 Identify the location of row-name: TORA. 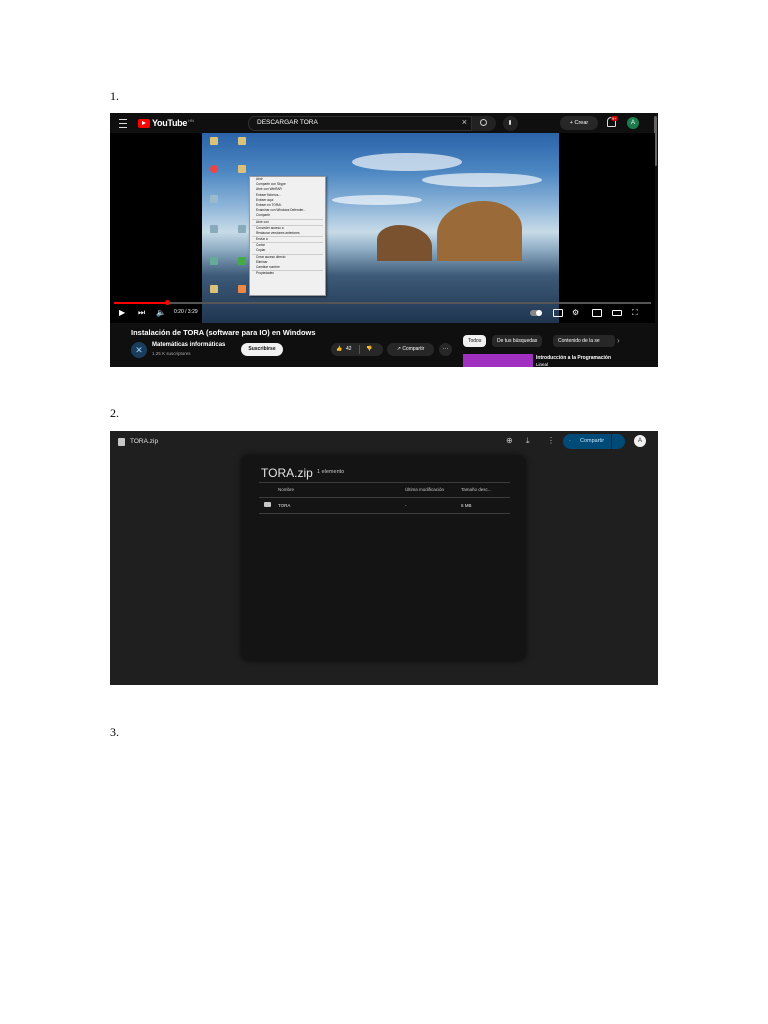
(284, 505).